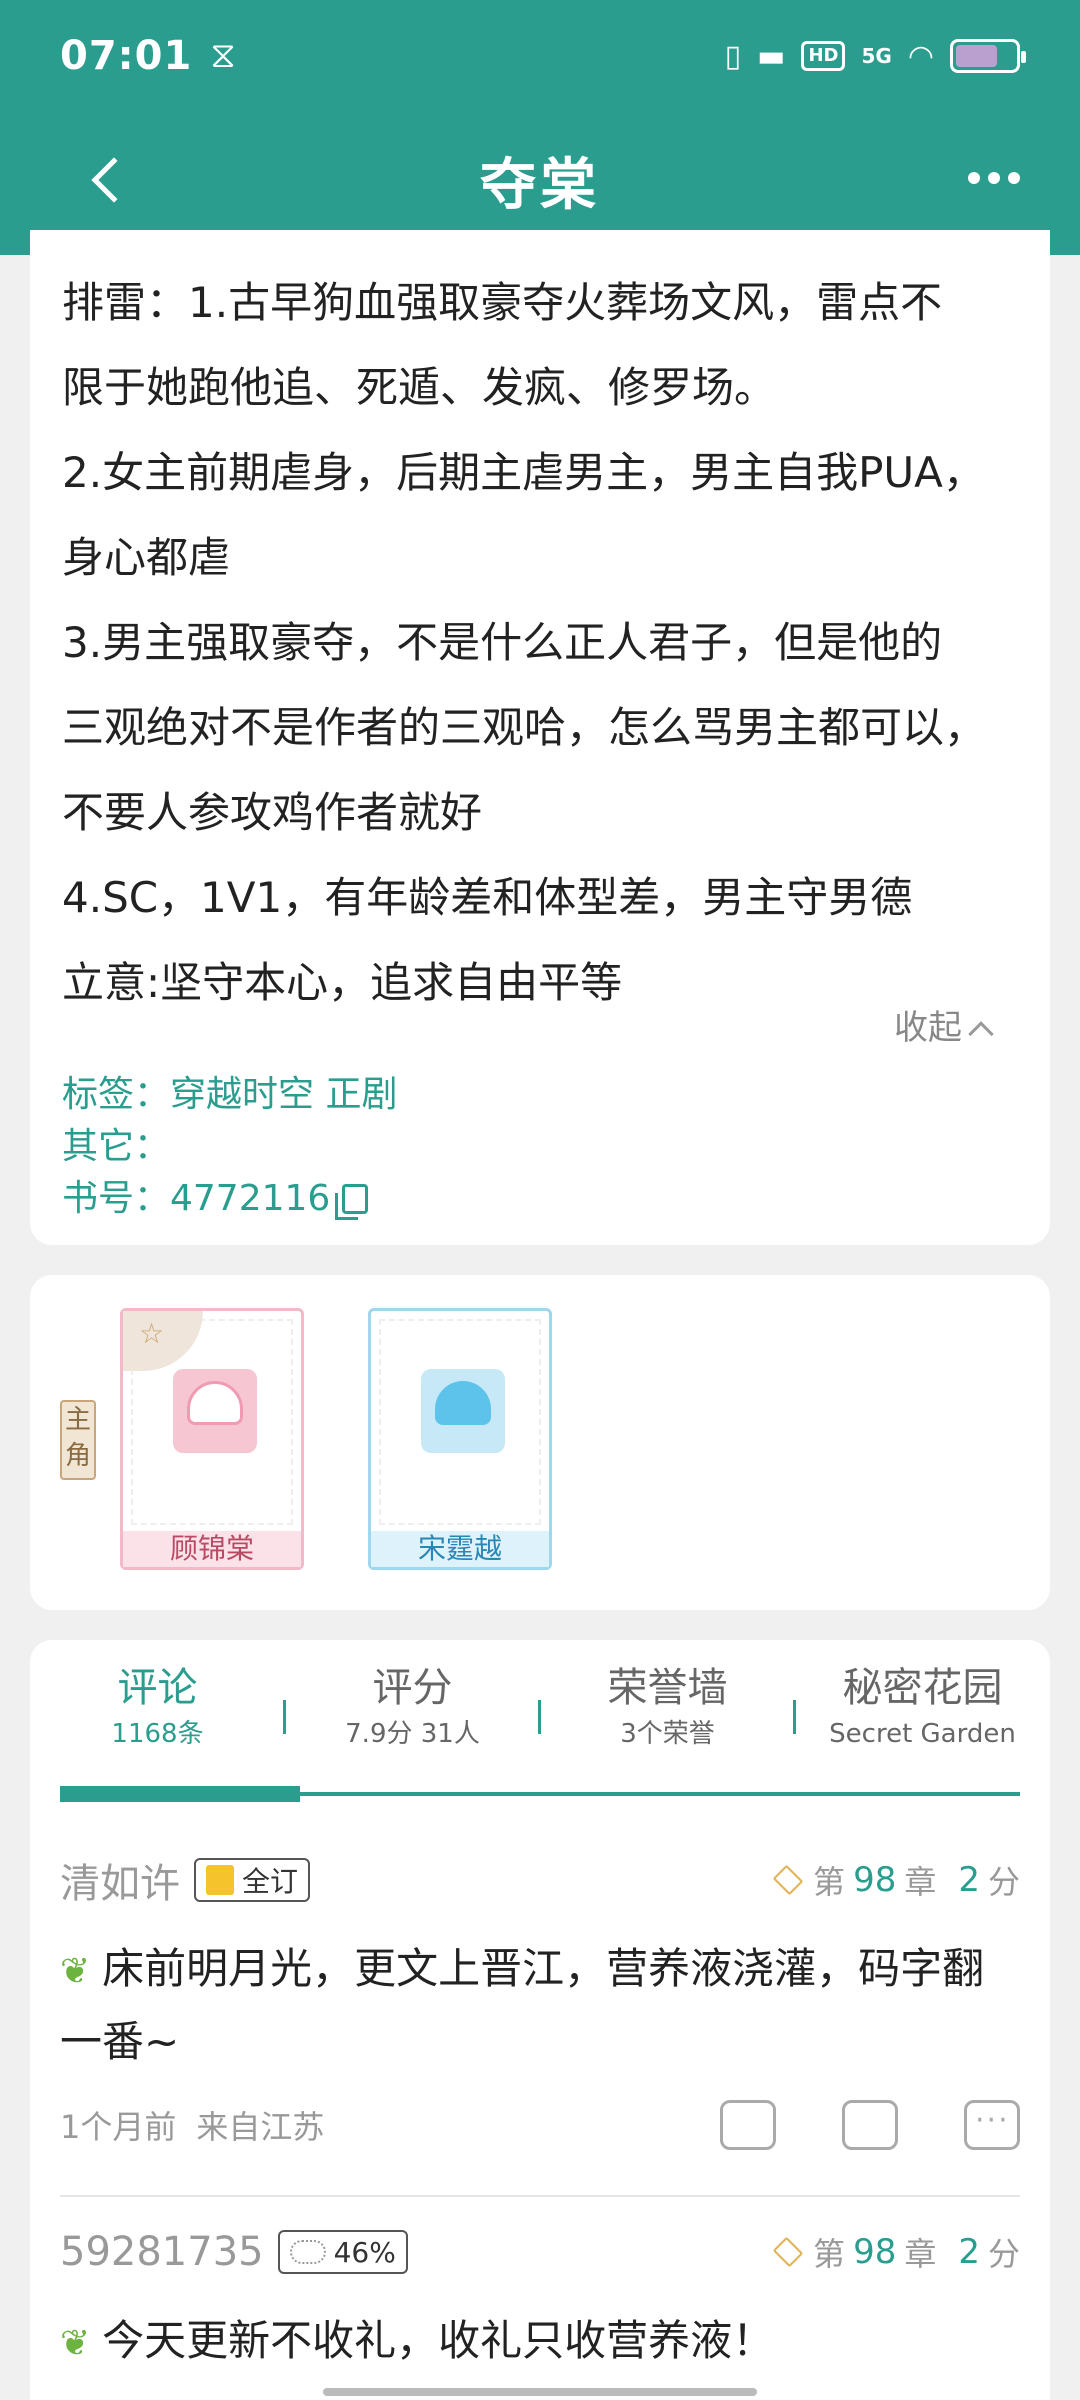 The width and height of the screenshot is (1080, 2400). Describe the element at coordinates (981, 1034) in the screenshot. I see `chevron-up-icon` at that location.